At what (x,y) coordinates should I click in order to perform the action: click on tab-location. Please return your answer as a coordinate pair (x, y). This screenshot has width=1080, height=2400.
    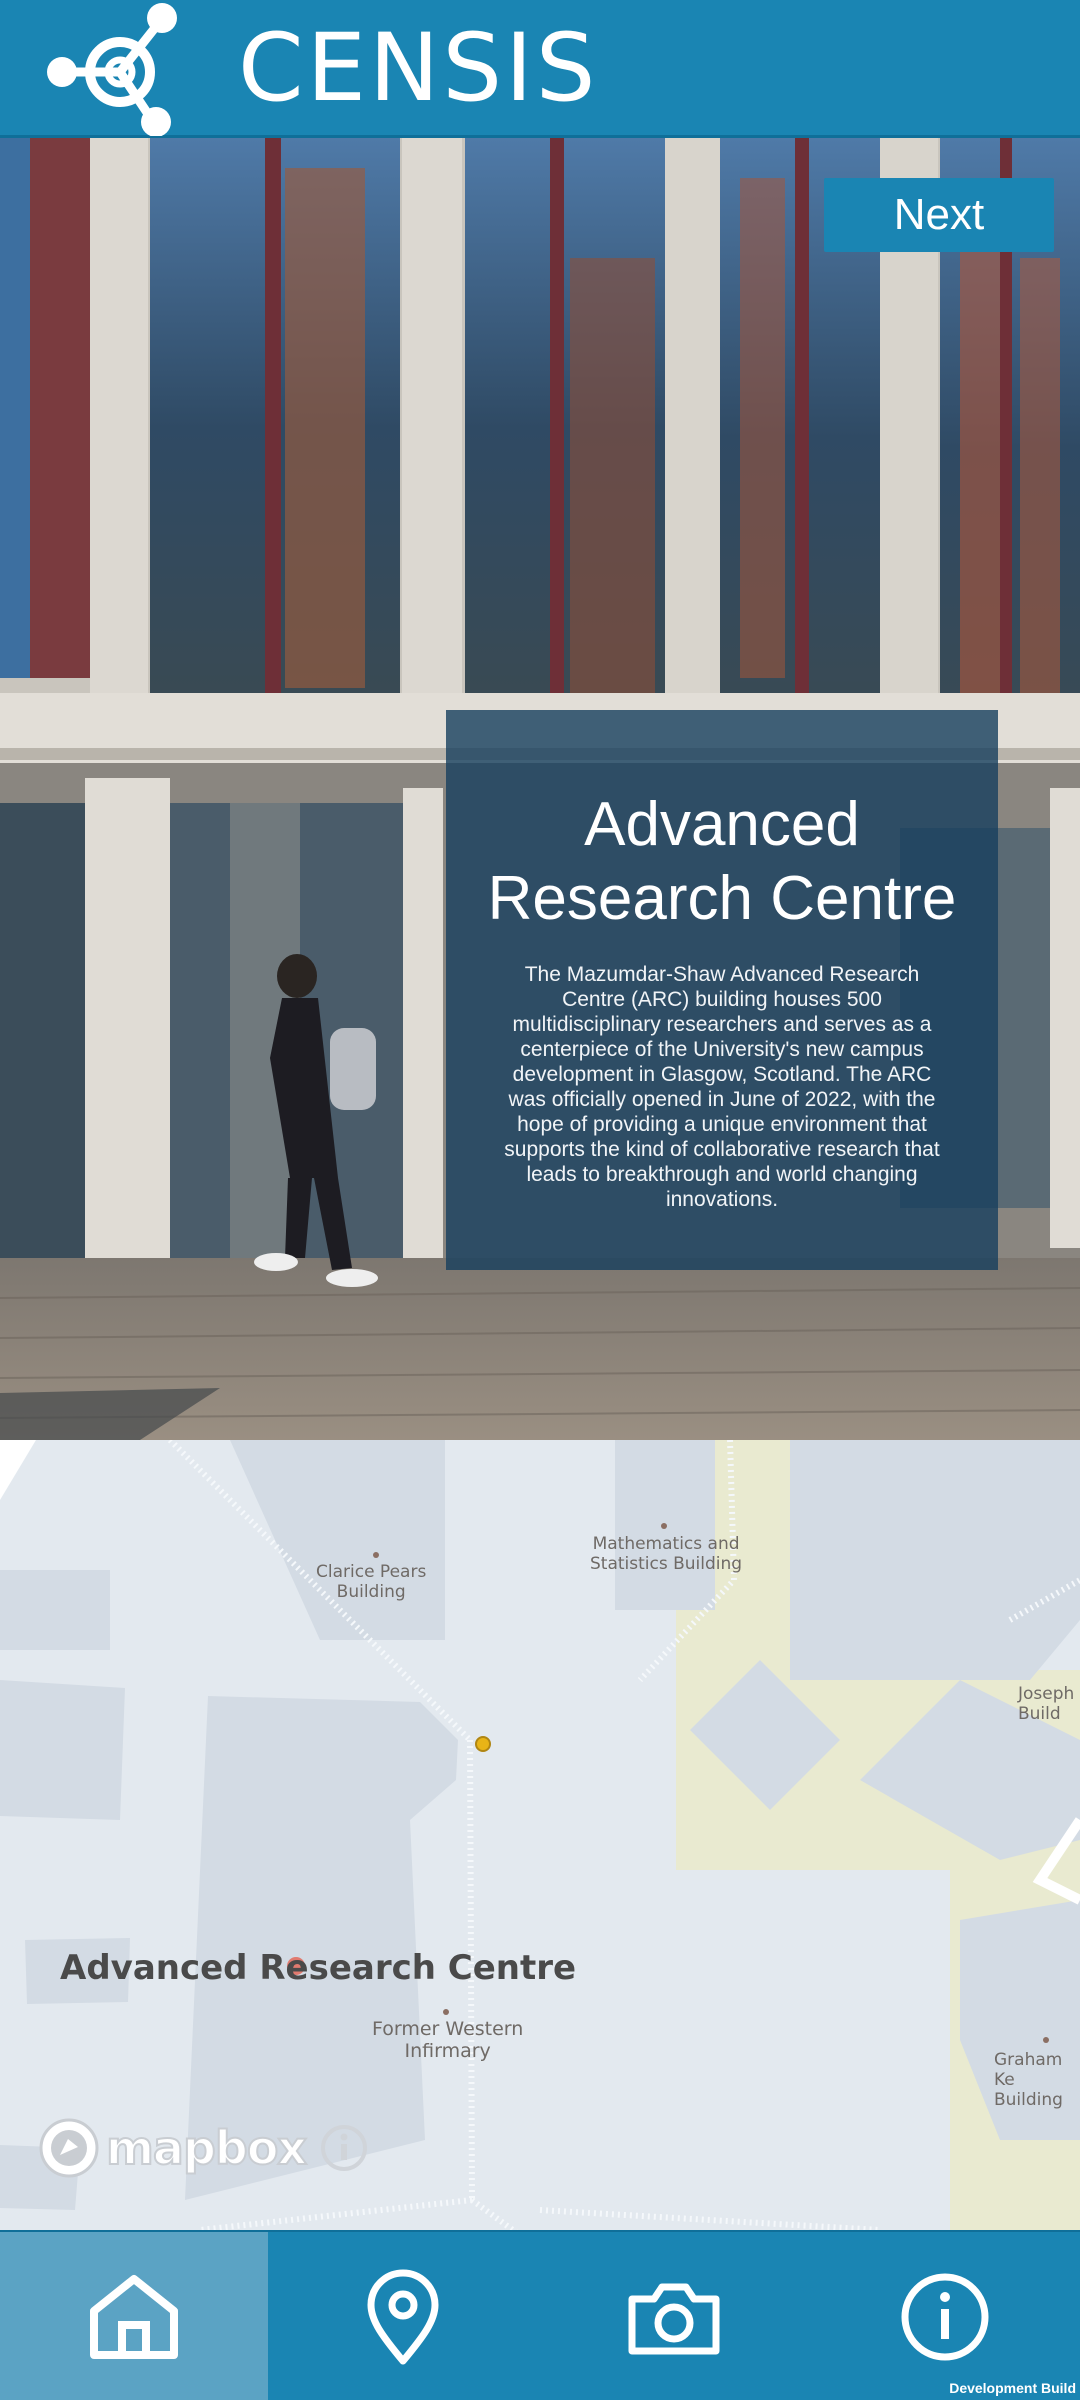
    Looking at the image, I should click on (403, 2316).